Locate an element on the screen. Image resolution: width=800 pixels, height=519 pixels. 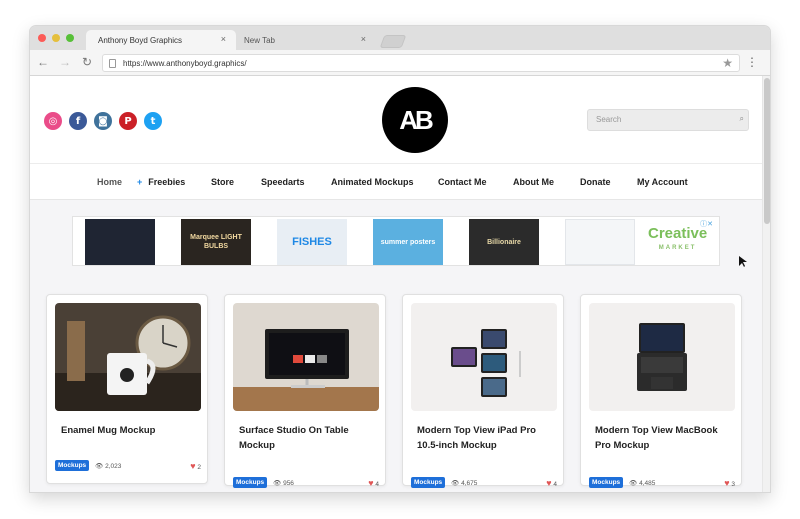
pinterest-icon: P is located at coordinates (128, 121).